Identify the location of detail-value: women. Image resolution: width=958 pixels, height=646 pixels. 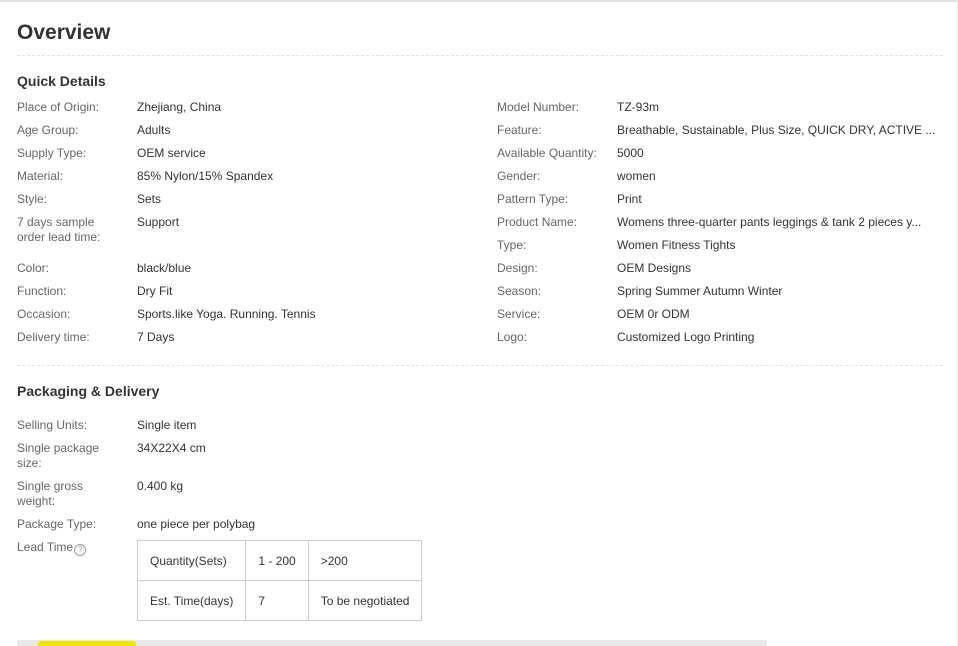
(636, 176).